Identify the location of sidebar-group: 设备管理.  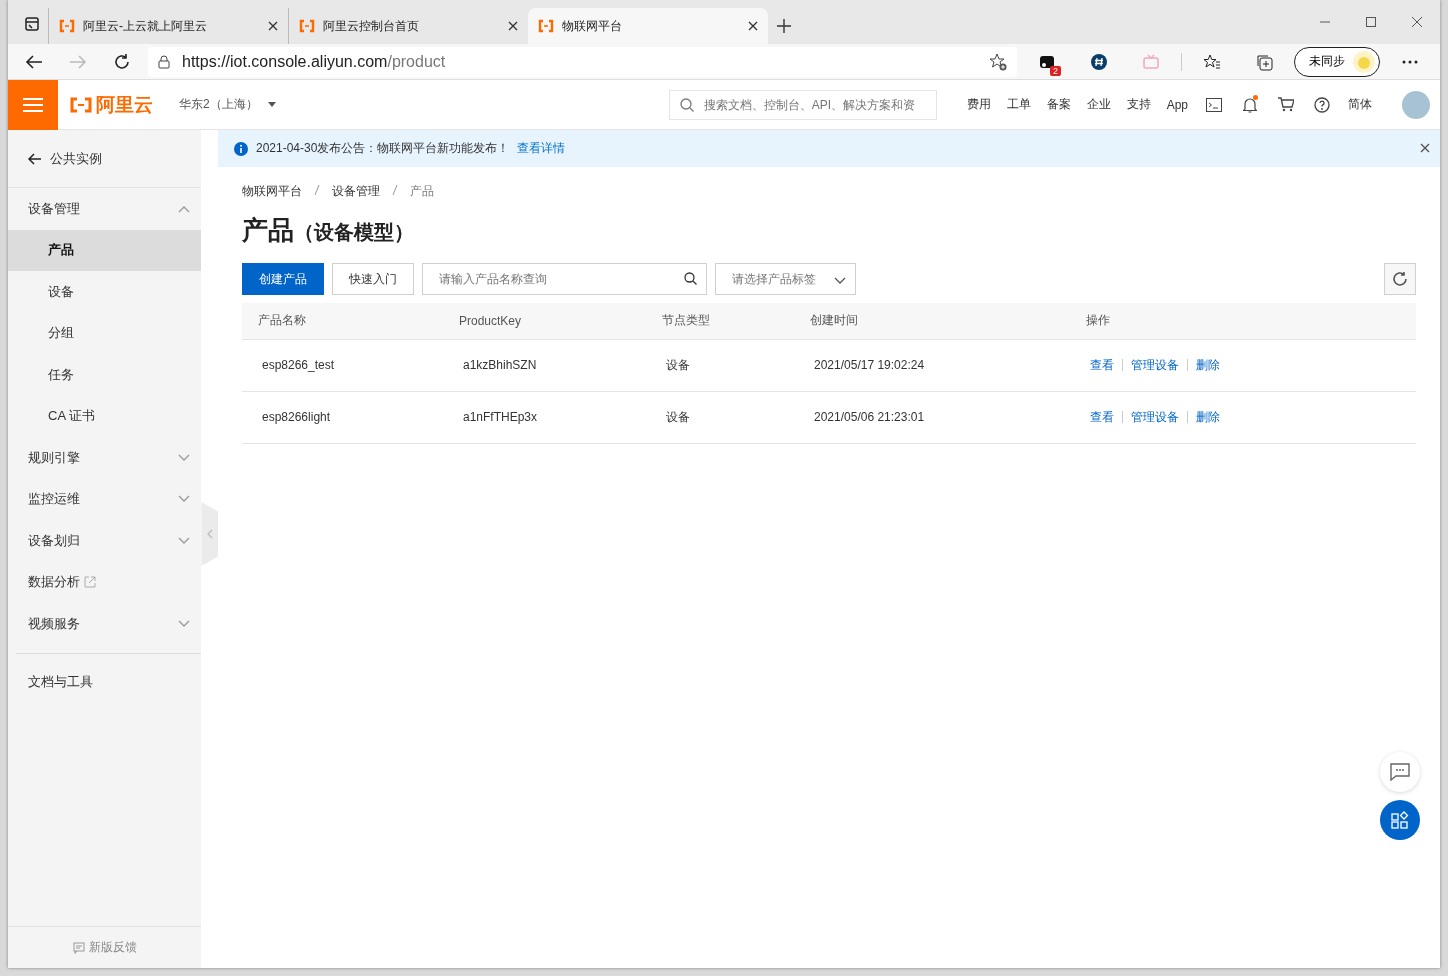
(105, 209).